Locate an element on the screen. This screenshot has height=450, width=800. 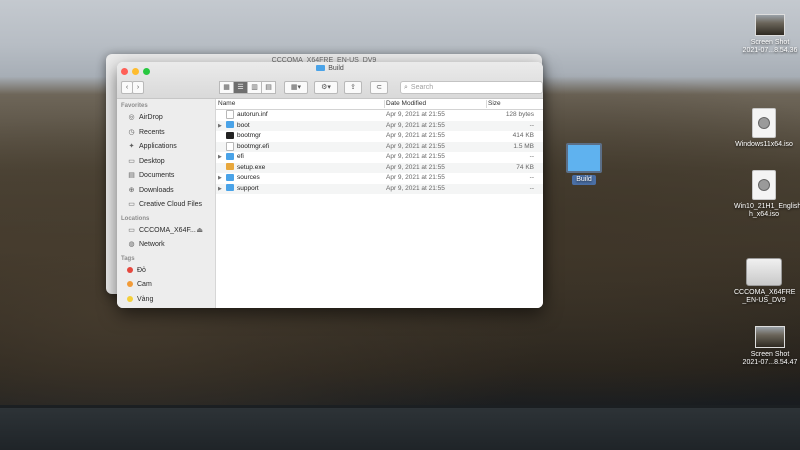
desktop-icon-item: CCCOMA_X64FRE _EN-US_DV9 is located at coordinates (765, 281).